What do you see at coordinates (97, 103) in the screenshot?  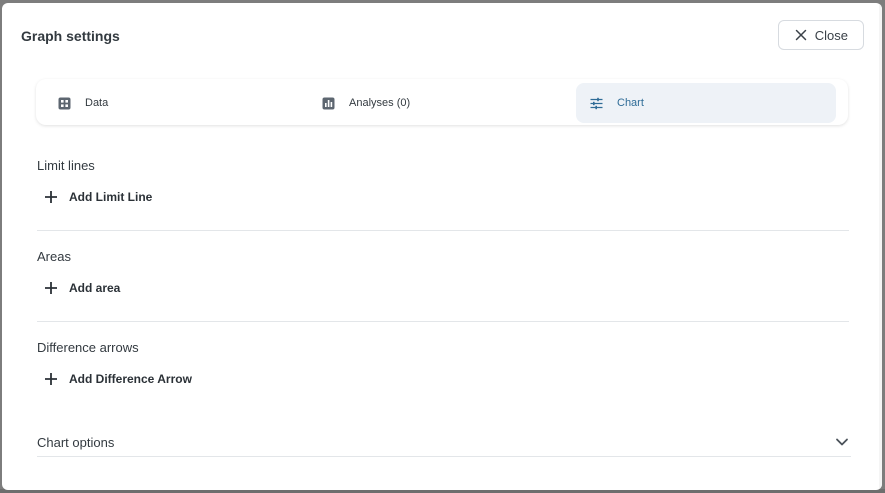 I see `tab-data-label: Data` at bounding box center [97, 103].